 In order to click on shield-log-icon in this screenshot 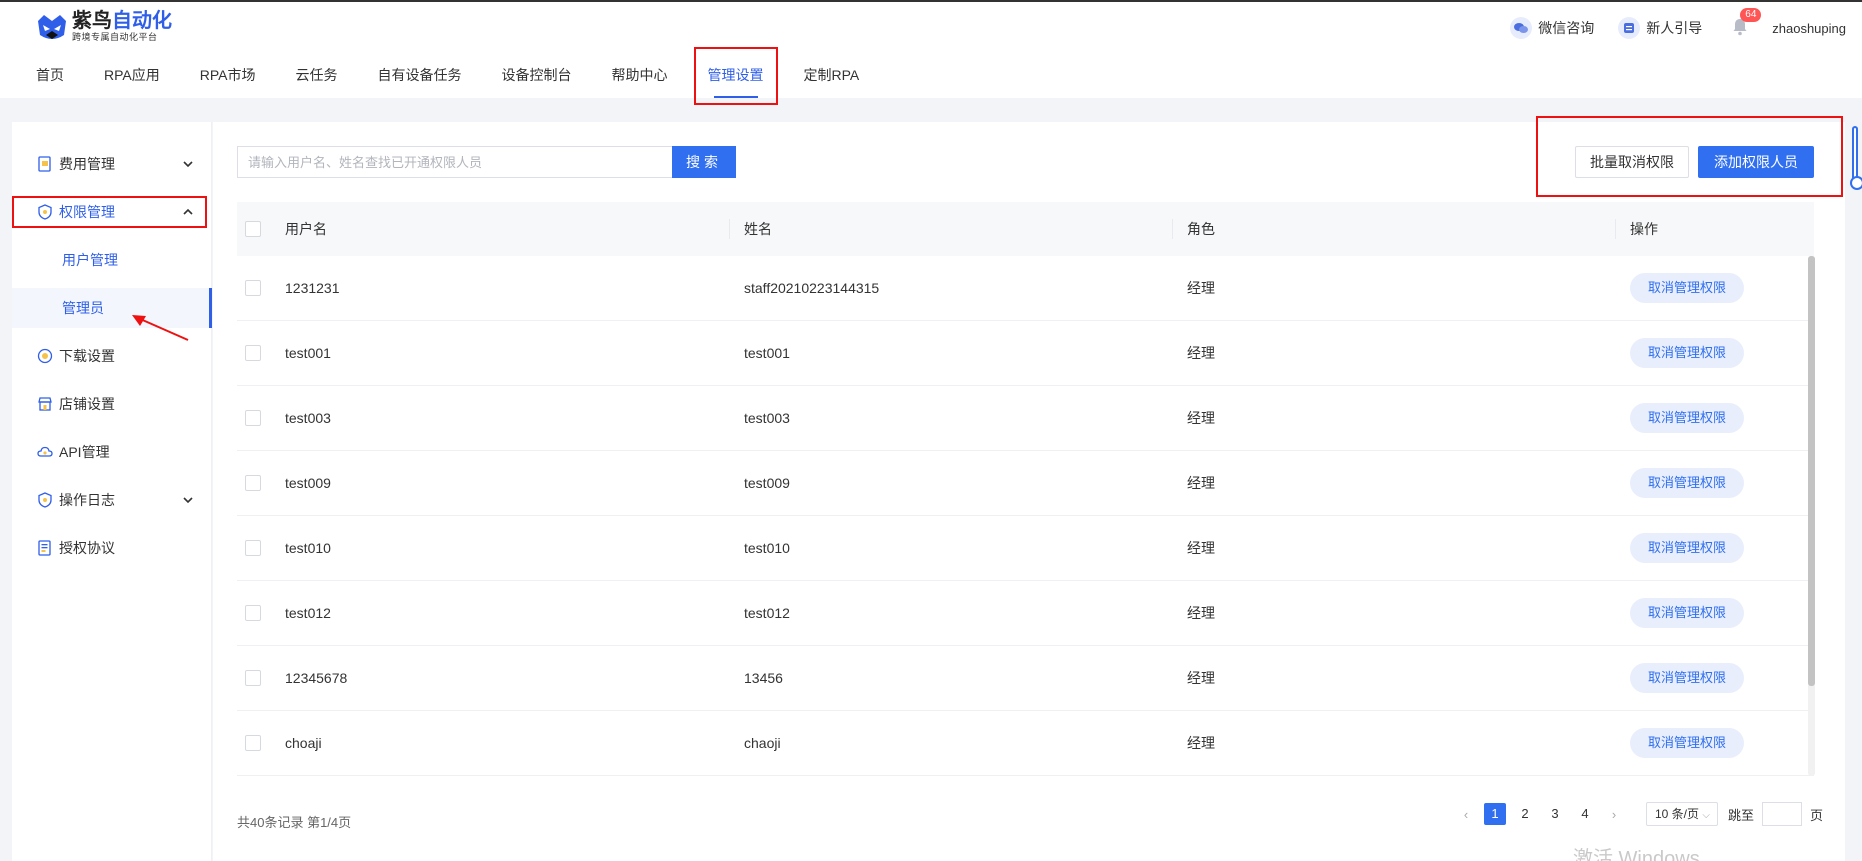, I will do `click(45, 500)`.